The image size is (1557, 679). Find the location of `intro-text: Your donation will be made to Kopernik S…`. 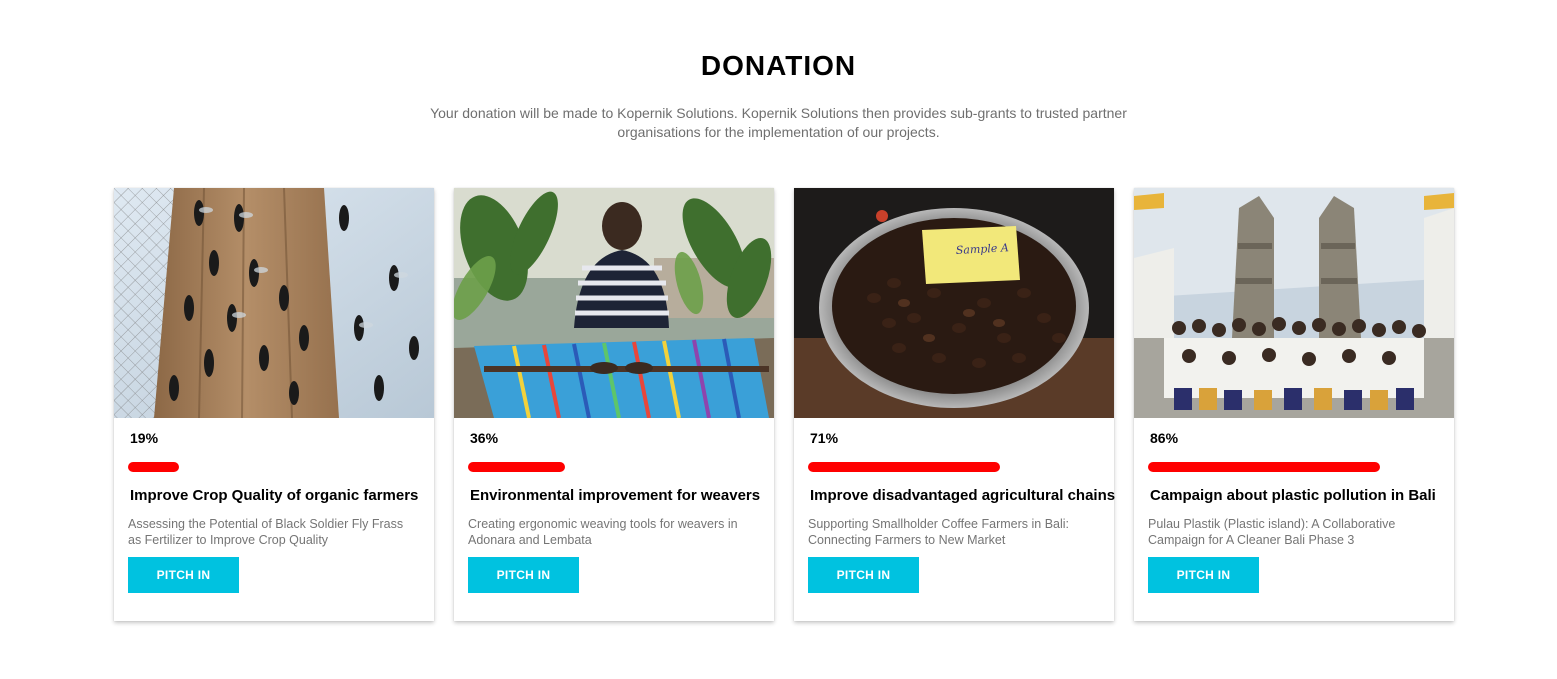

intro-text: Your donation will be made to Kopernik S… is located at coordinates (778, 122).